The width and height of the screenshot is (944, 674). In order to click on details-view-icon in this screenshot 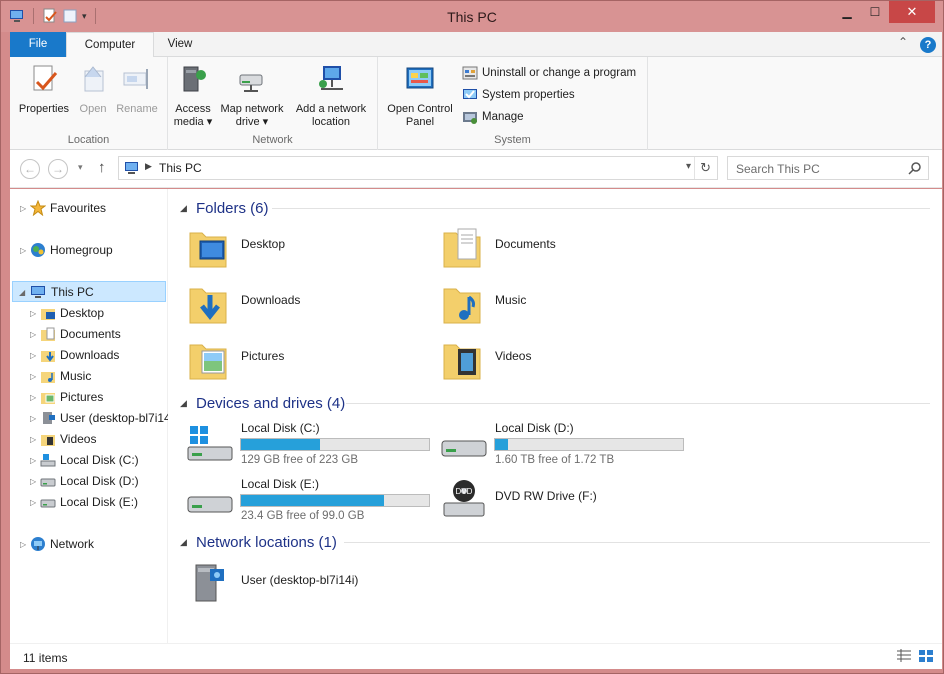, I will do `click(904, 656)`.